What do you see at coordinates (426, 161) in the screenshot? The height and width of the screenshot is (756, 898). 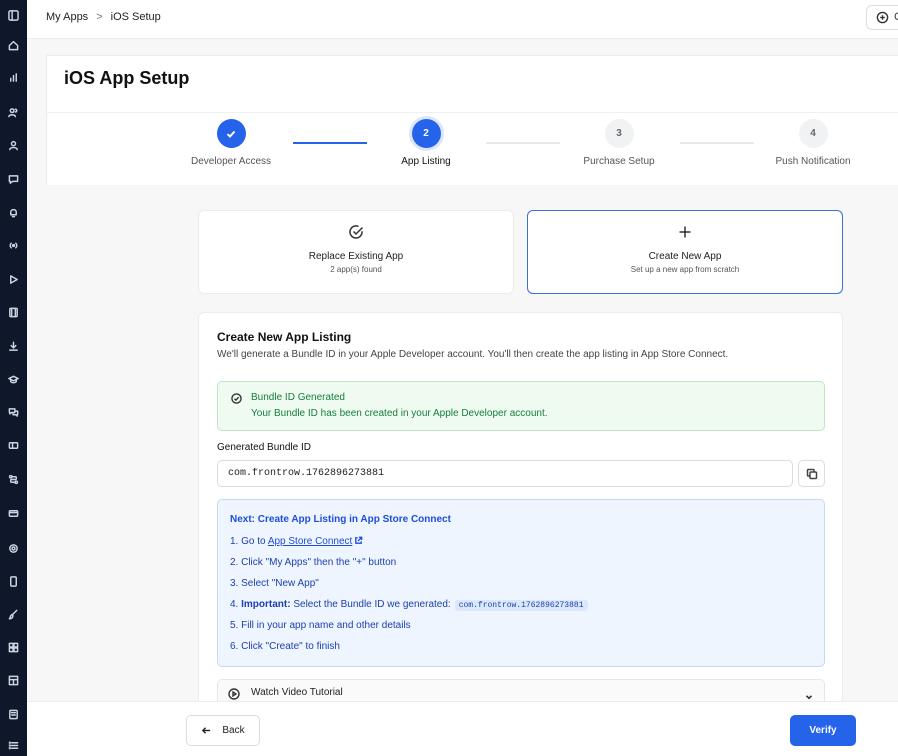 I see `step-2-label: App Listing` at bounding box center [426, 161].